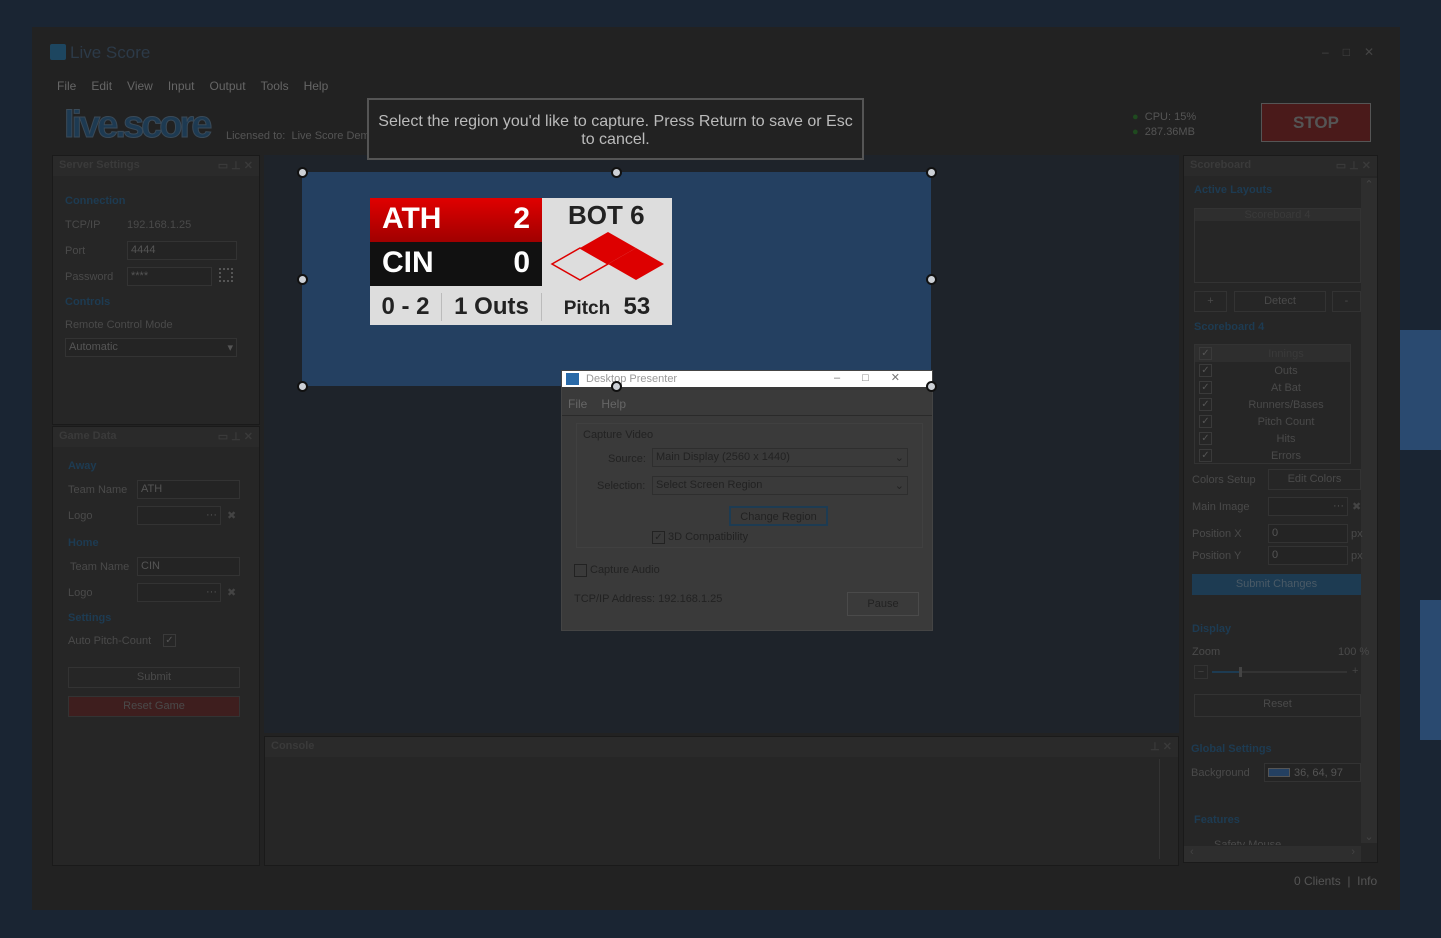 This screenshot has width=1441, height=938. Describe the element at coordinates (1280, 301) in the screenshot. I see `detect-button: Detect` at that location.